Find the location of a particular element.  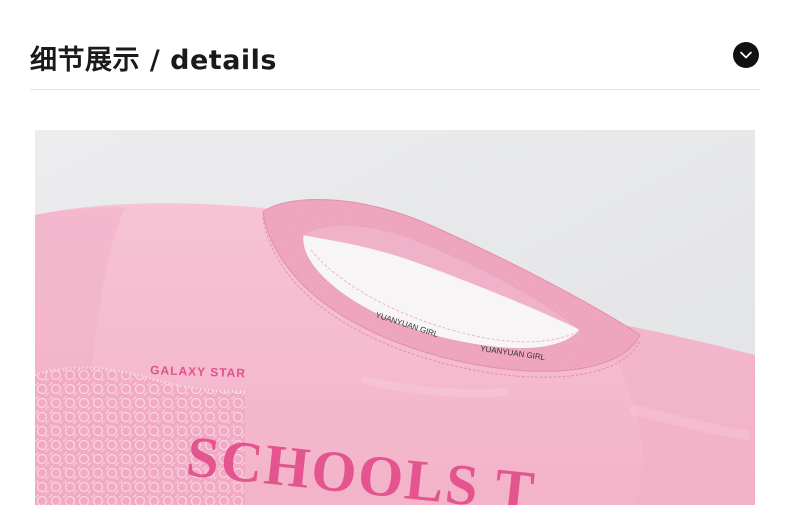

section-title: 细节展示 / details is located at coordinates (154, 60).